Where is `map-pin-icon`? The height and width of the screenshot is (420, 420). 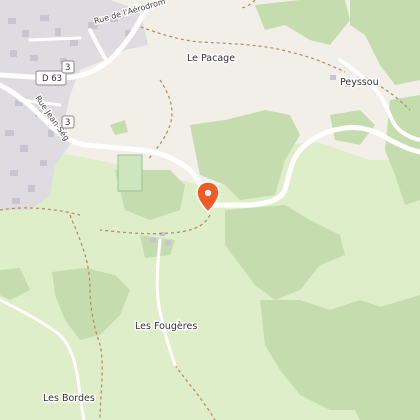
map-pin-icon is located at coordinates (208, 197).